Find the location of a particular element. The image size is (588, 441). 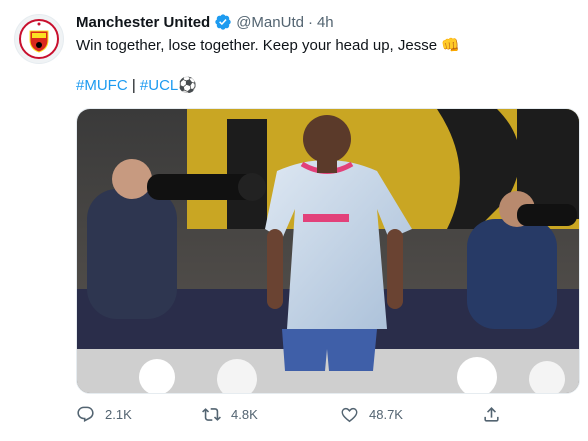

reply-icon is located at coordinates (85, 414).